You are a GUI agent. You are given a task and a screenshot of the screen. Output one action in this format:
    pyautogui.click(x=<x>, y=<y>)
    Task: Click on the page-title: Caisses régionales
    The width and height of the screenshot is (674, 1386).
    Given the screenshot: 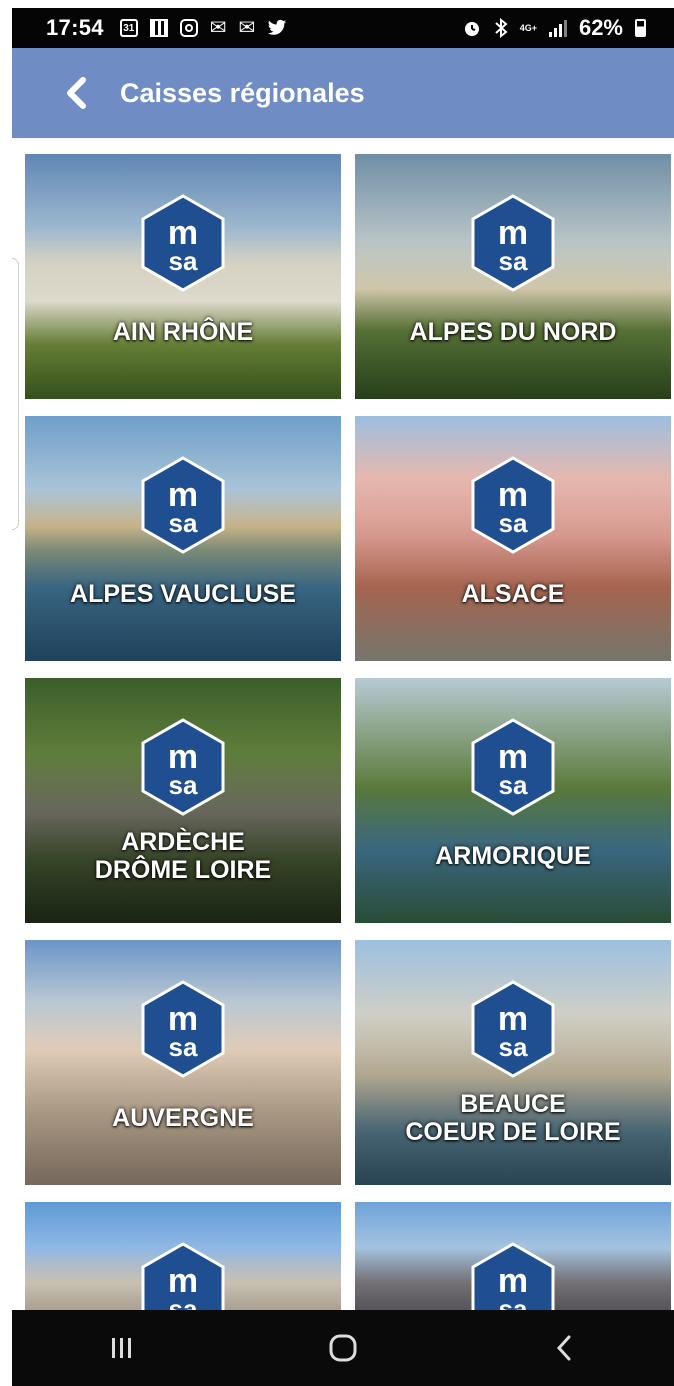 What is the action you would take?
    pyautogui.click(x=242, y=92)
    